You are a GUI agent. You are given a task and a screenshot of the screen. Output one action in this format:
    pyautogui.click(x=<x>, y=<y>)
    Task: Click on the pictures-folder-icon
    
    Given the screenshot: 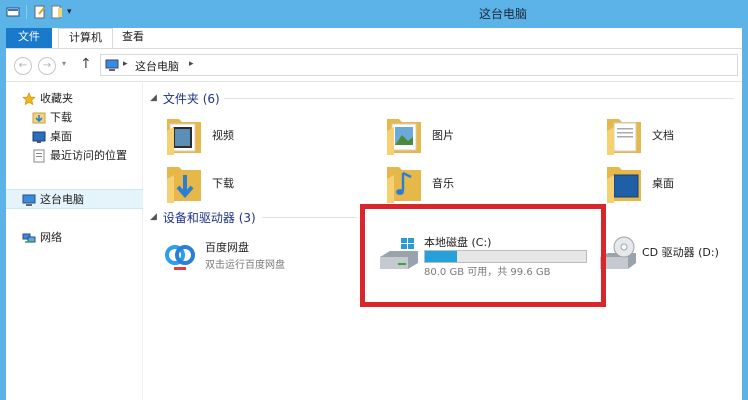 What is the action you would take?
    pyautogui.click(x=404, y=137)
    